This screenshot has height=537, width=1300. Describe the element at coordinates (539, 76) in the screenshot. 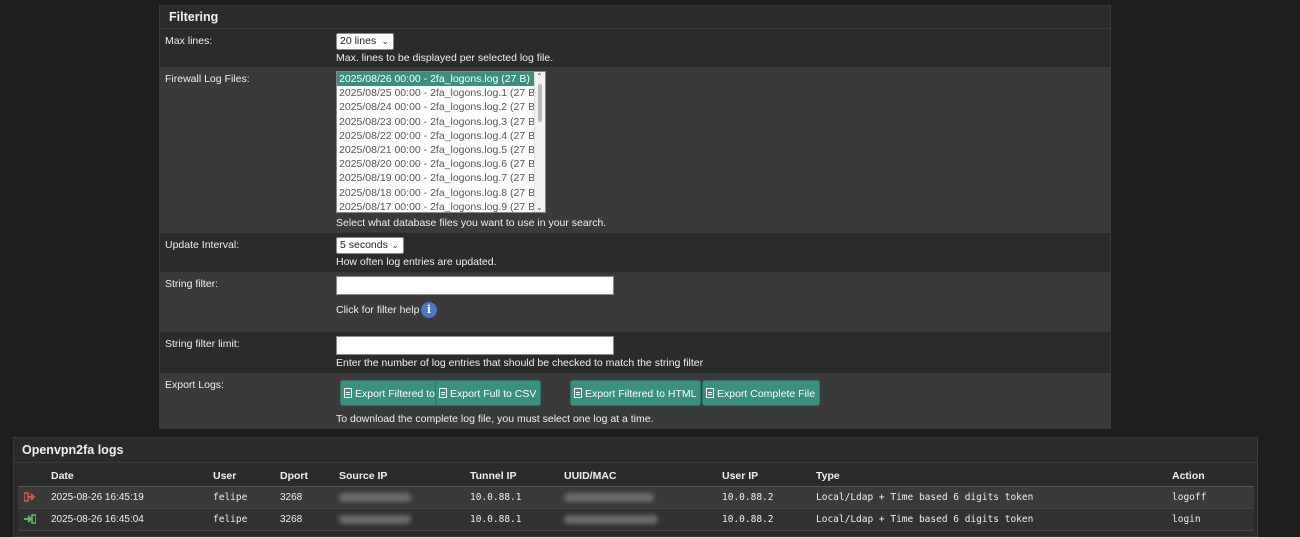

I see `scroll-up-icon: ⌃` at that location.